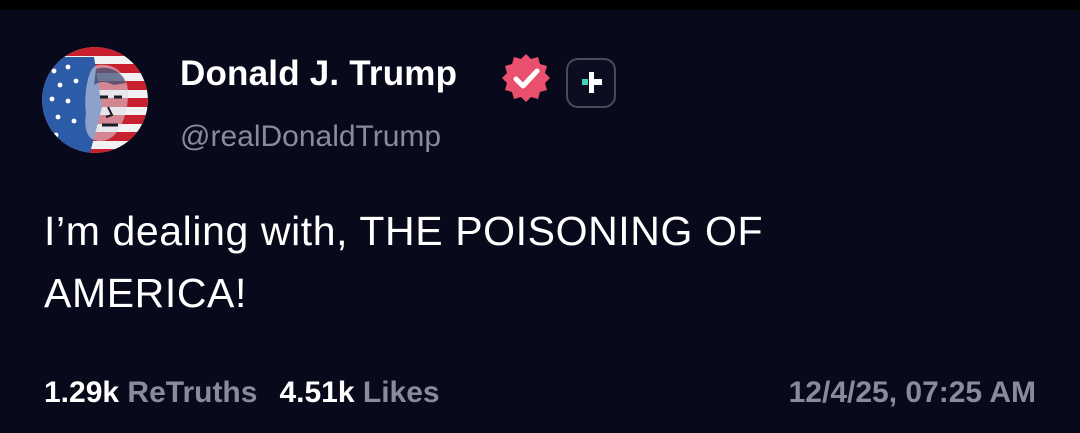  What do you see at coordinates (359, 392) in the screenshot?
I see `likes-stat: 4.51k Likes` at bounding box center [359, 392].